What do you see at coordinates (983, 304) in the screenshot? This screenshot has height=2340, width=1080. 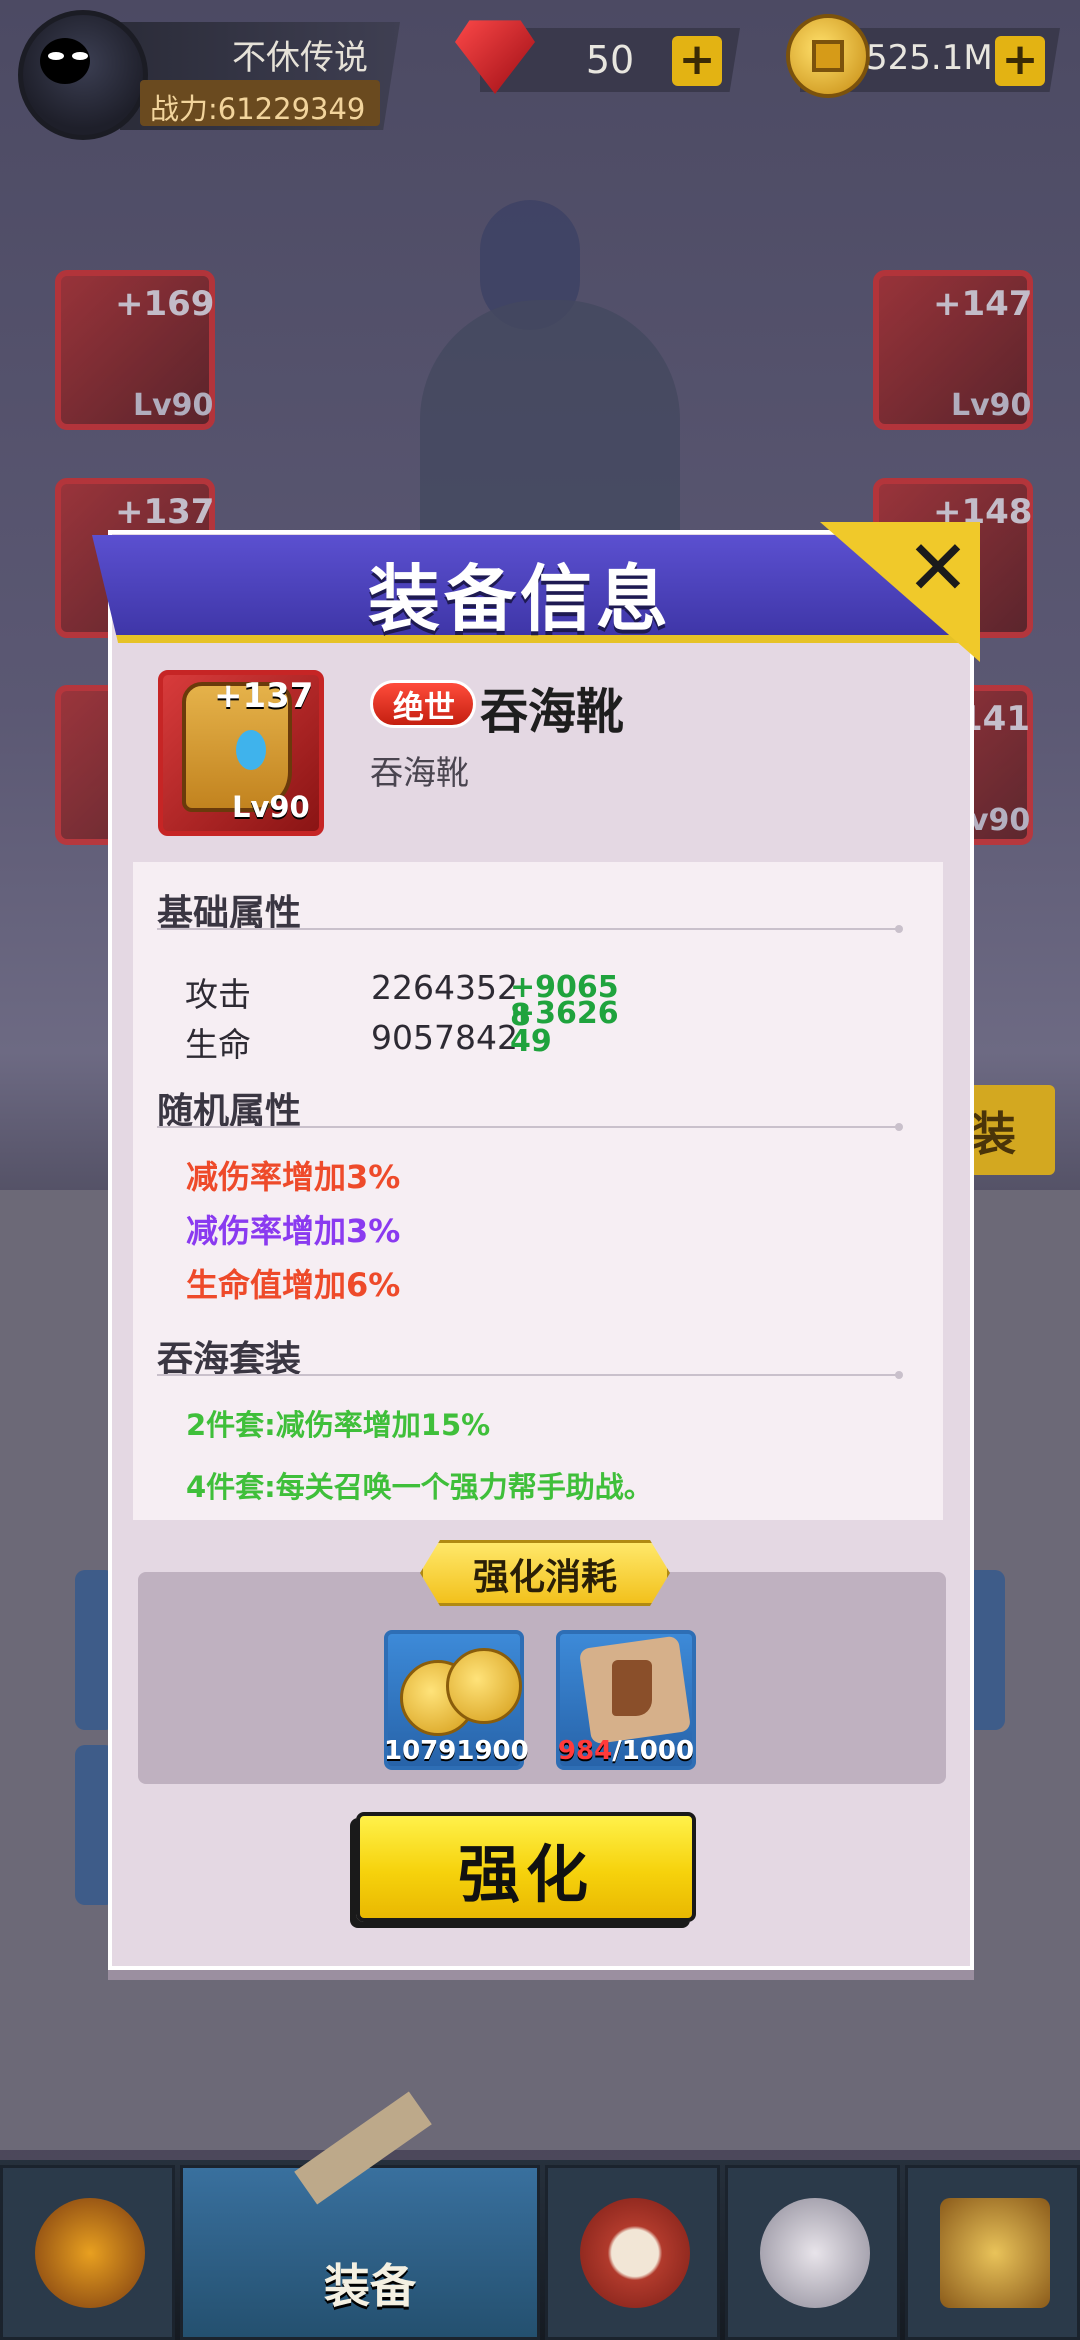 I see `slot-plus: +147` at bounding box center [983, 304].